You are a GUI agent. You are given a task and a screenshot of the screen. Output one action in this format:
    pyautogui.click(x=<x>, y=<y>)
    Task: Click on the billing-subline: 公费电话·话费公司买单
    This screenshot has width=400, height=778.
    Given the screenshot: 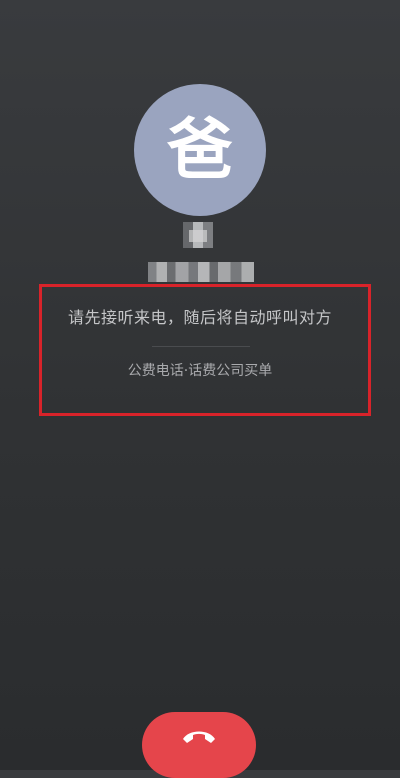 What is the action you would take?
    pyautogui.click(x=200, y=371)
    